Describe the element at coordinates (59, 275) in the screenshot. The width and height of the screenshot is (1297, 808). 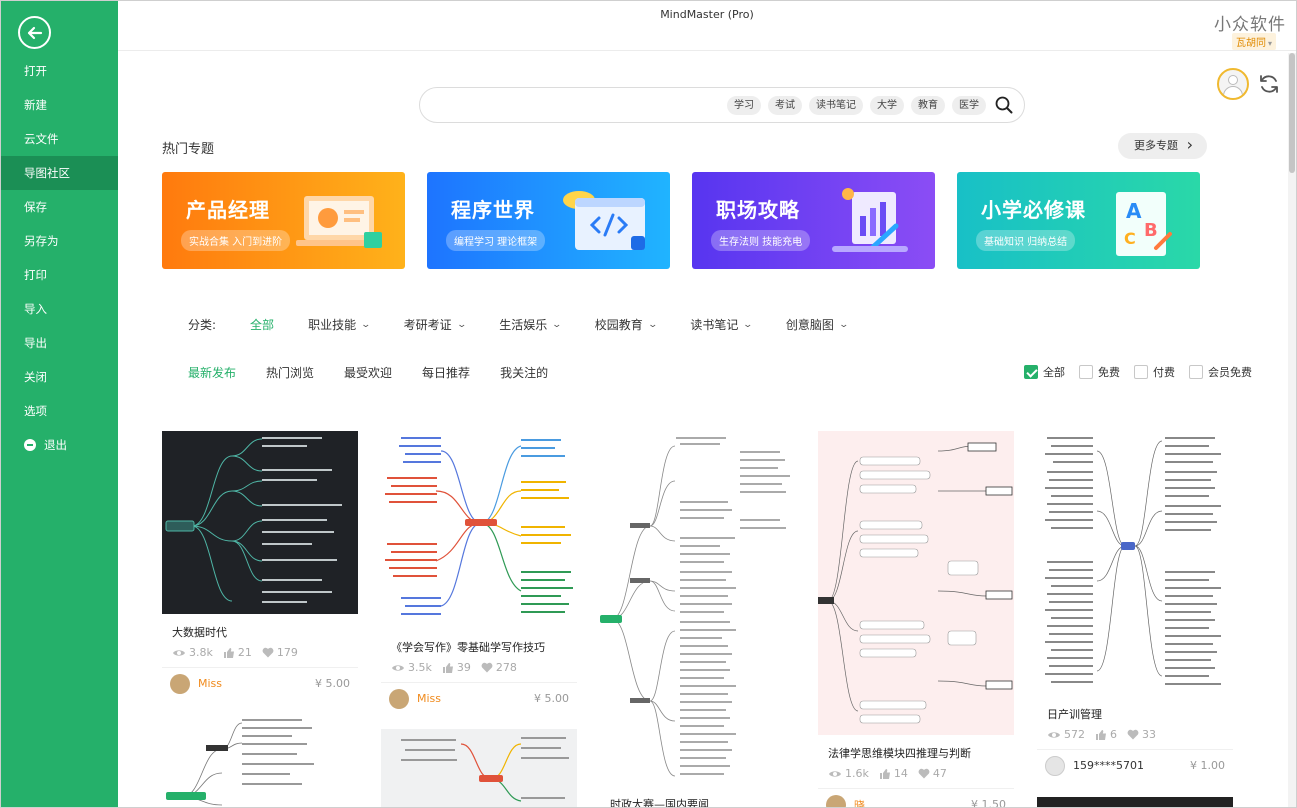
I see `sidebar-item-print: 打印` at that location.